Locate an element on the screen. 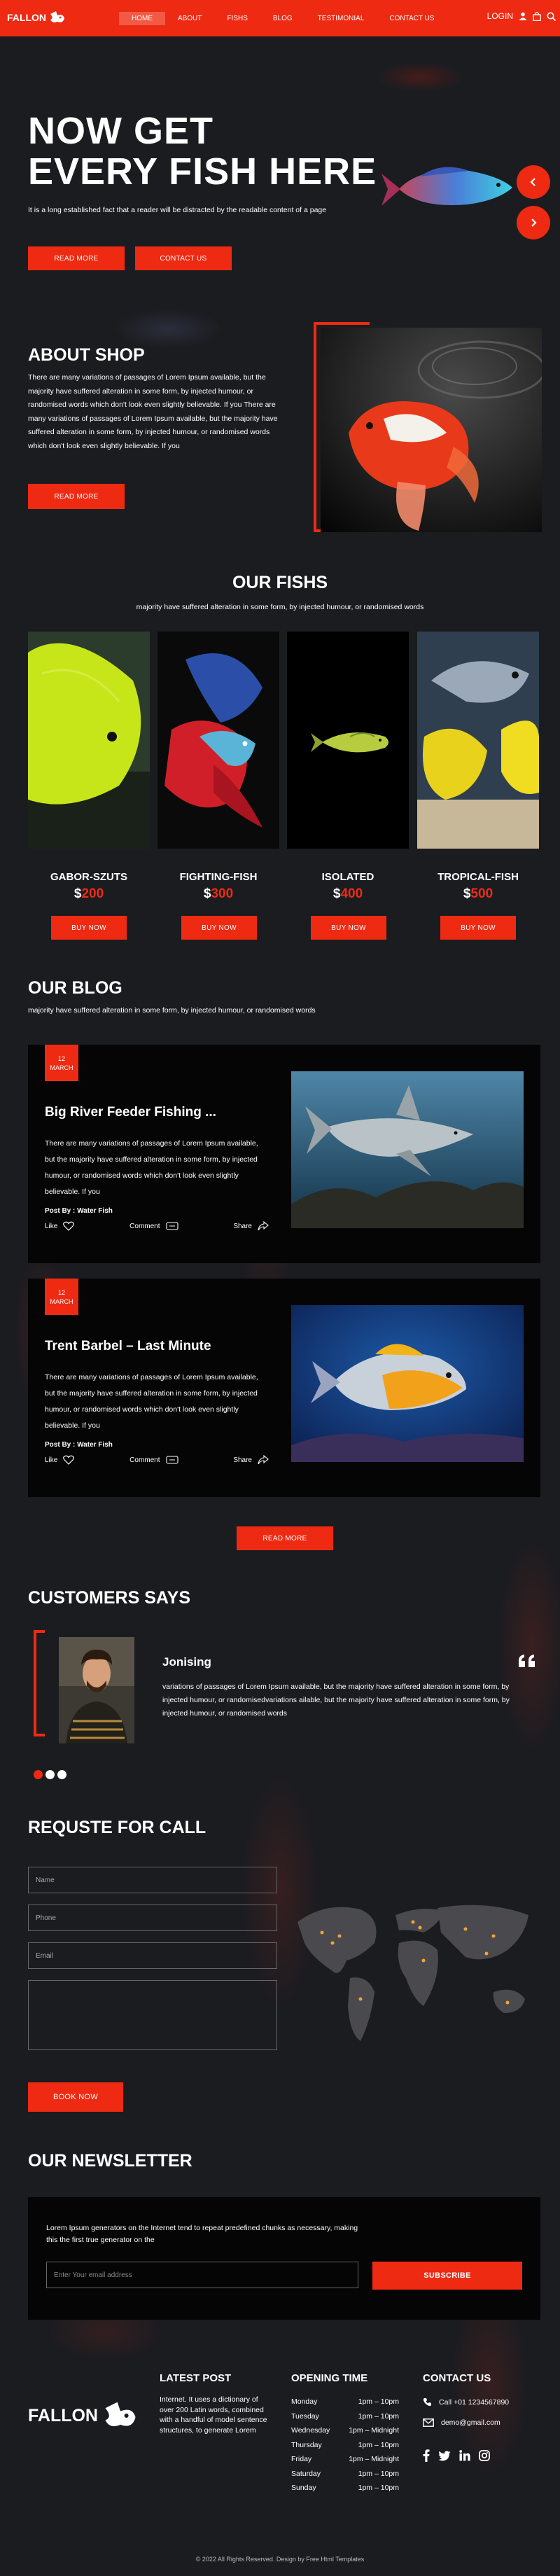 The width and height of the screenshot is (560, 2576). fish-name: FIGHTING-FISH is located at coordinates (218, 877).